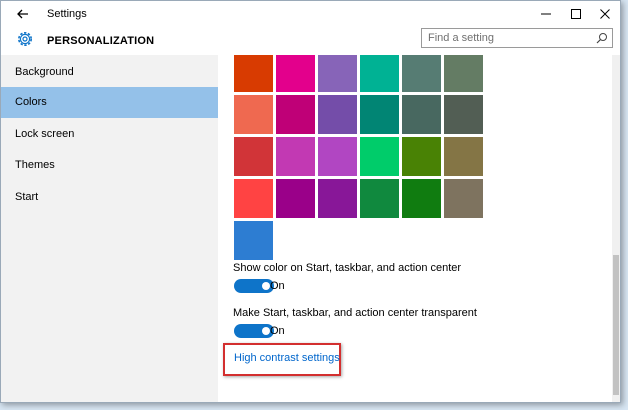 The width and height of the screenshot is (628, 410). I want to click on scrollbar-thumb, so click(616, 325).